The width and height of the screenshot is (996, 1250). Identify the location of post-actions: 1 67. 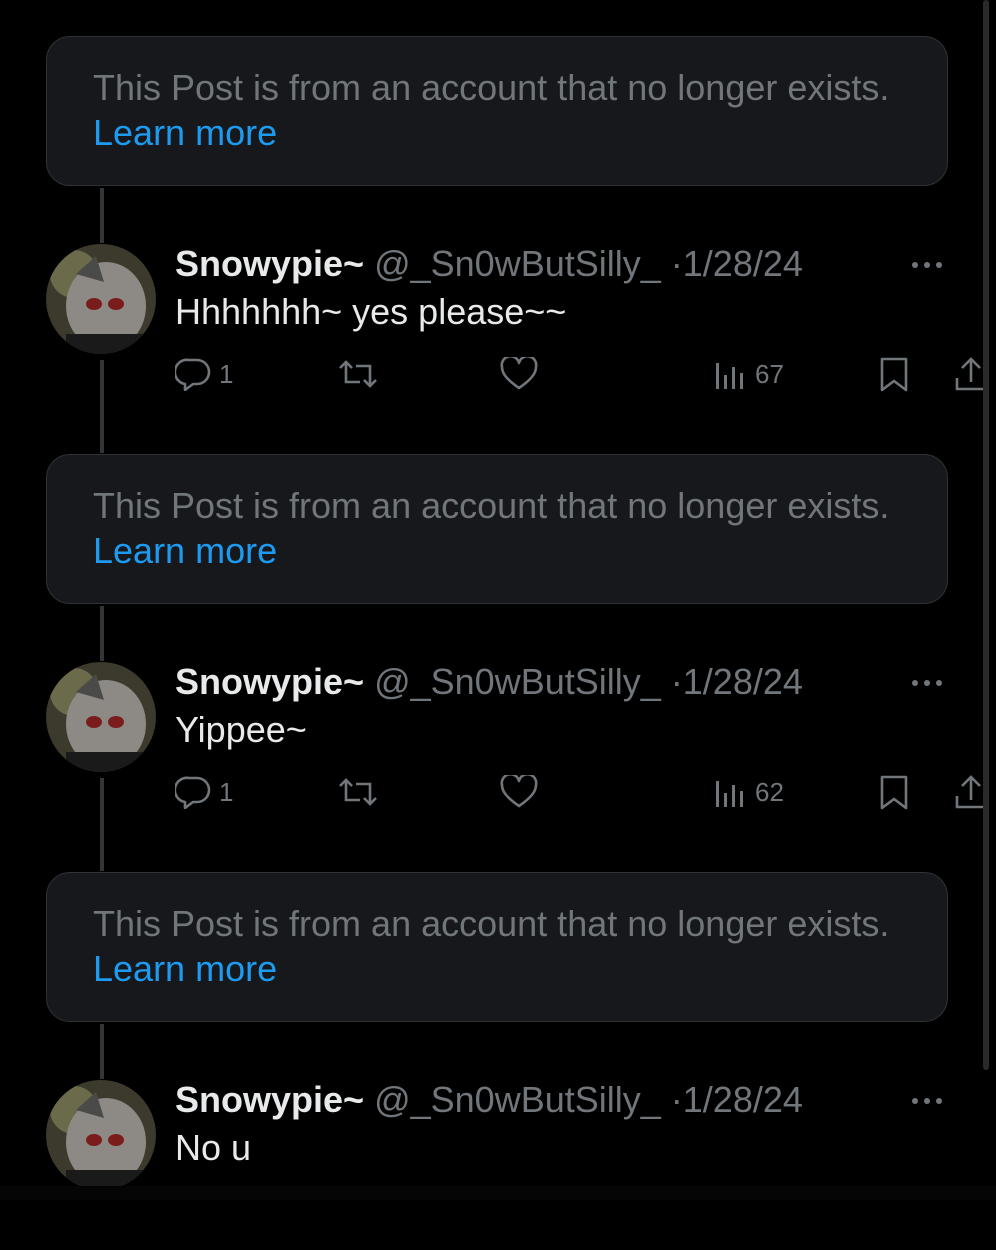
(581, 374).